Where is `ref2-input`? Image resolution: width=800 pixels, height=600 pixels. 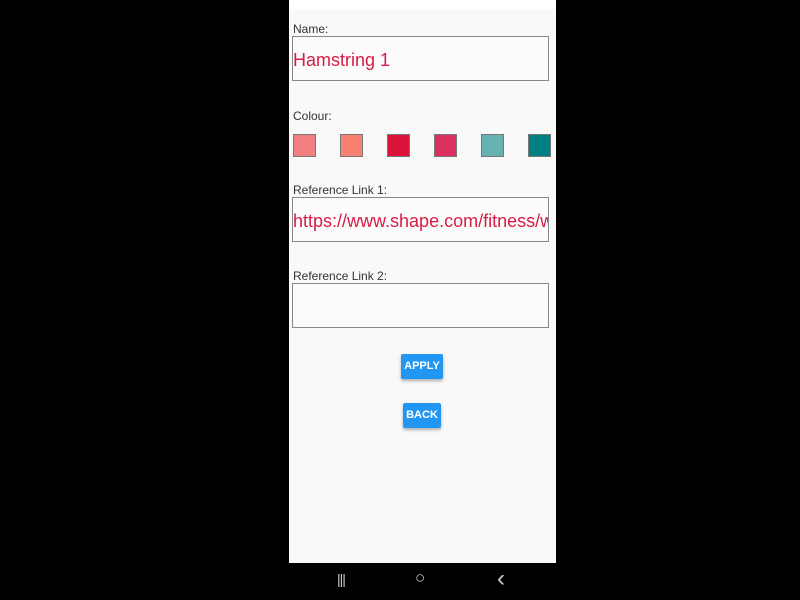
ref2-input is located at coordinates (420, 305).